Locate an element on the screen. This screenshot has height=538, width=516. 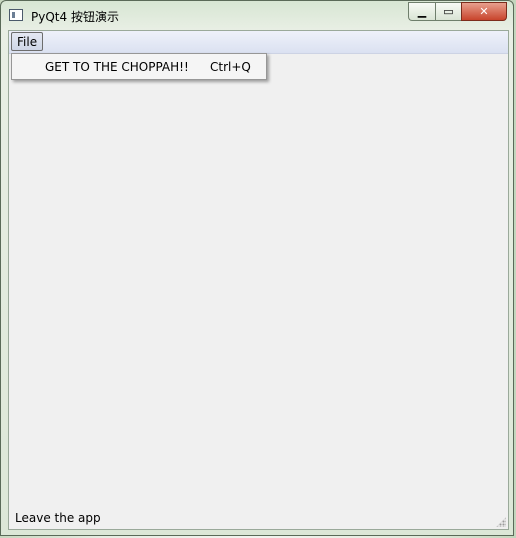
maximize-button: ▭ is located at coordinates (448, 11).